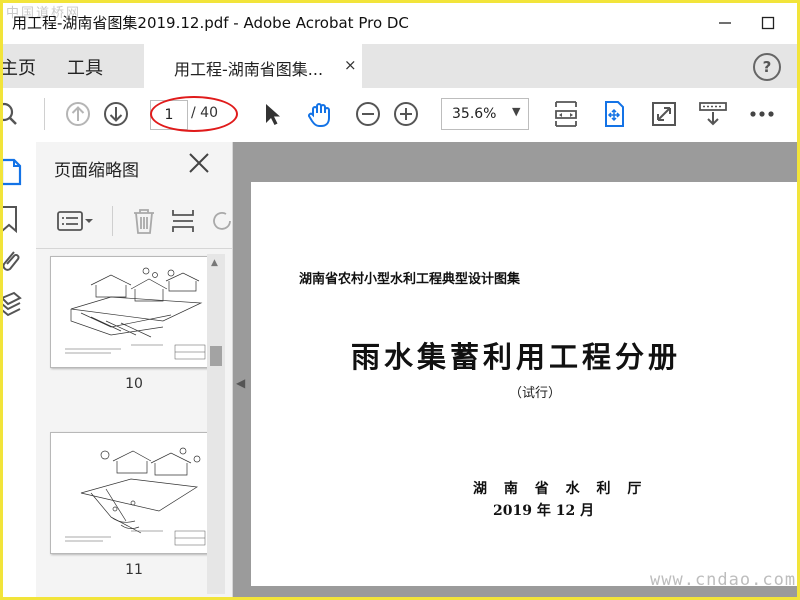  I want to click on zoom-level-select: 35.6% ▼, so click(485, 114).